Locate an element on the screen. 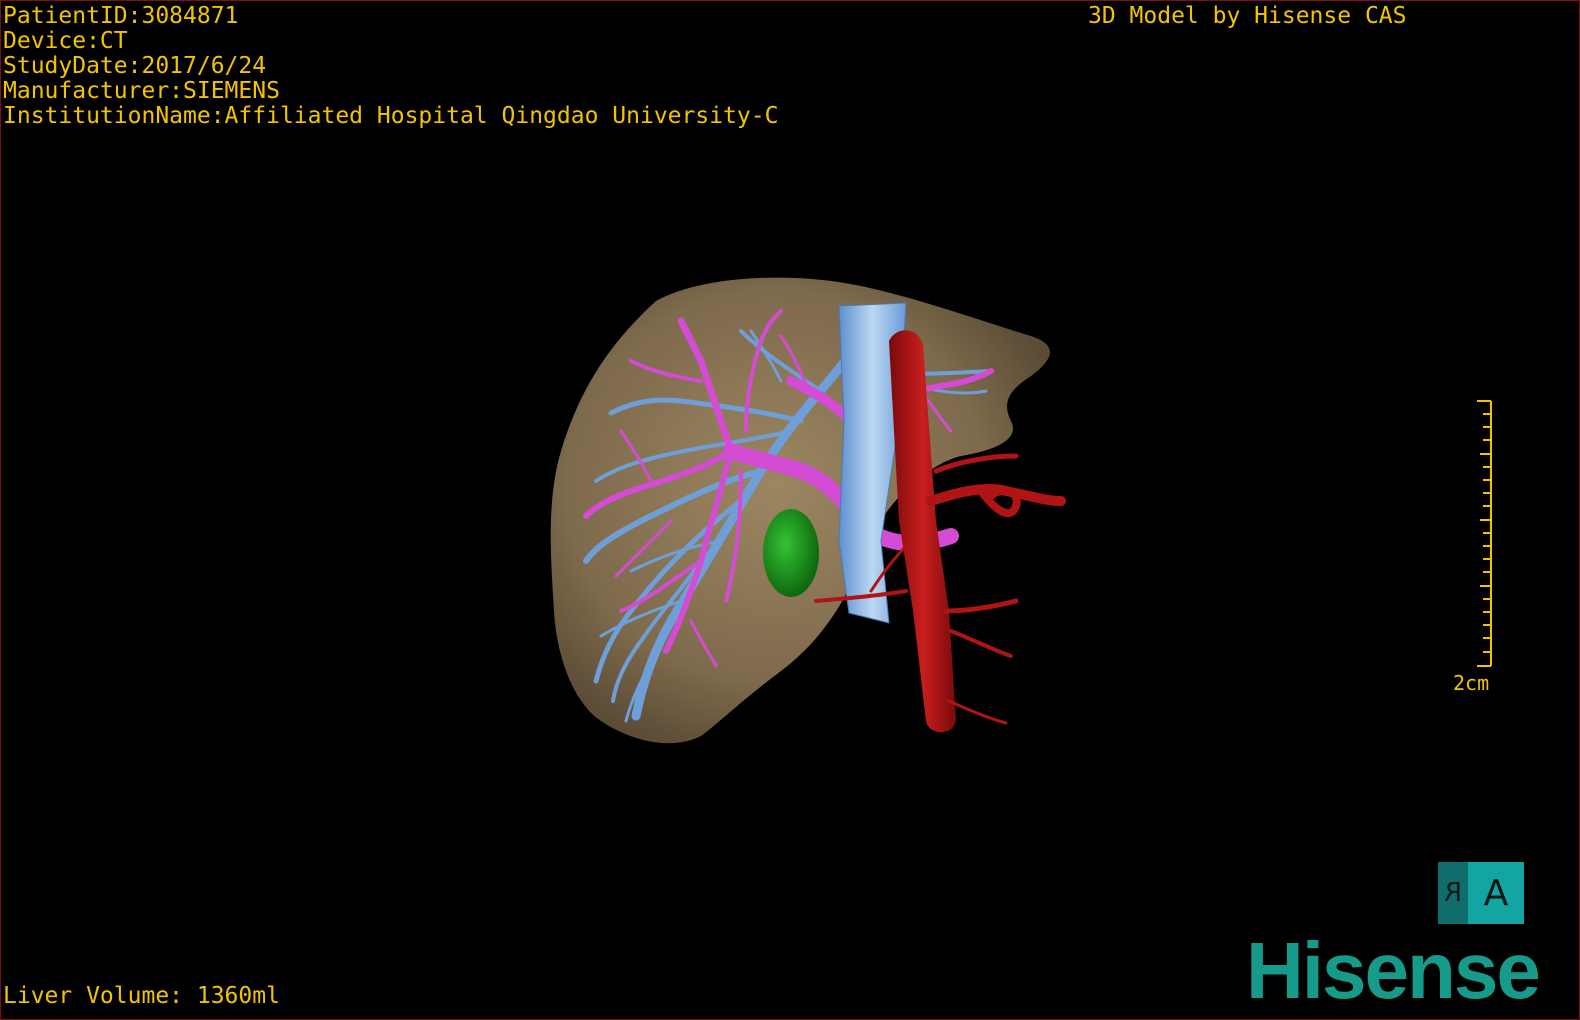 The width and height of the screenshot is (1580, 1020). liver-surface is located at coordinates (800, 510).